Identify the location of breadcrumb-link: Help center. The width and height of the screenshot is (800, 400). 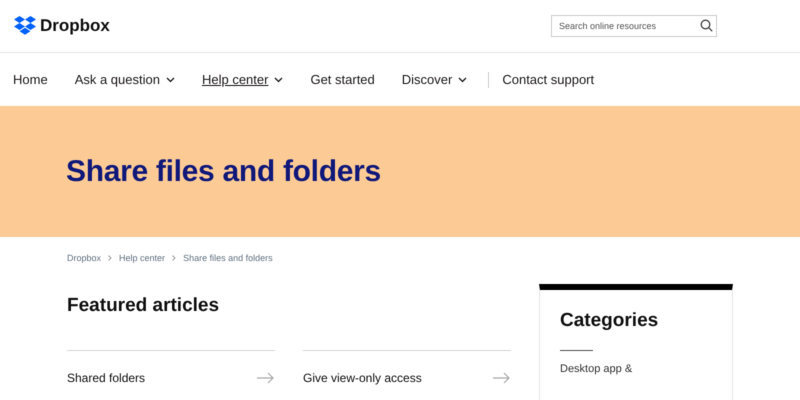
(142, 258).